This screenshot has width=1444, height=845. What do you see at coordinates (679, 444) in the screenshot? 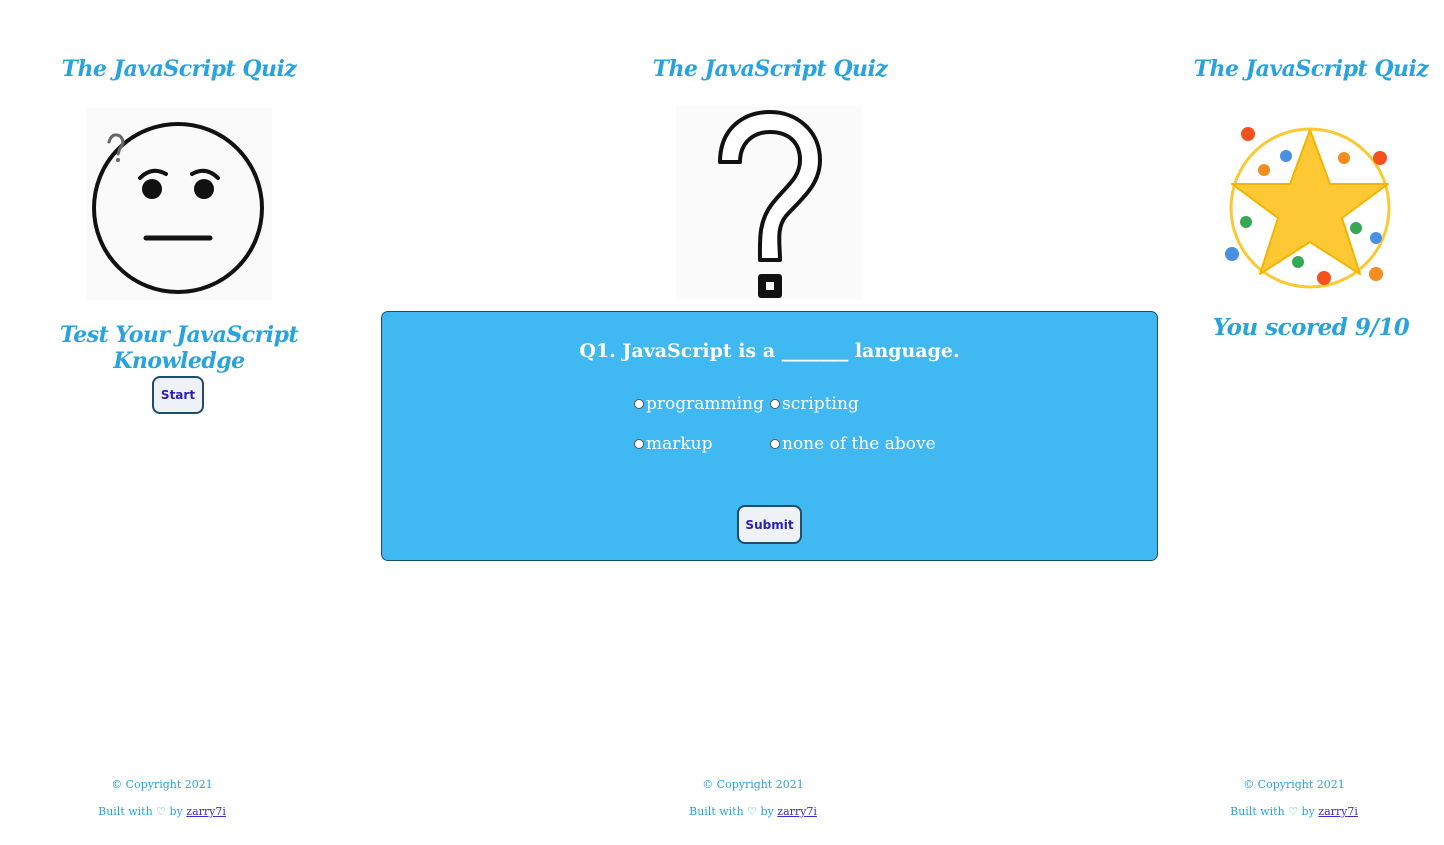
I see `option-label: markup` at bounding box center [679, 444].